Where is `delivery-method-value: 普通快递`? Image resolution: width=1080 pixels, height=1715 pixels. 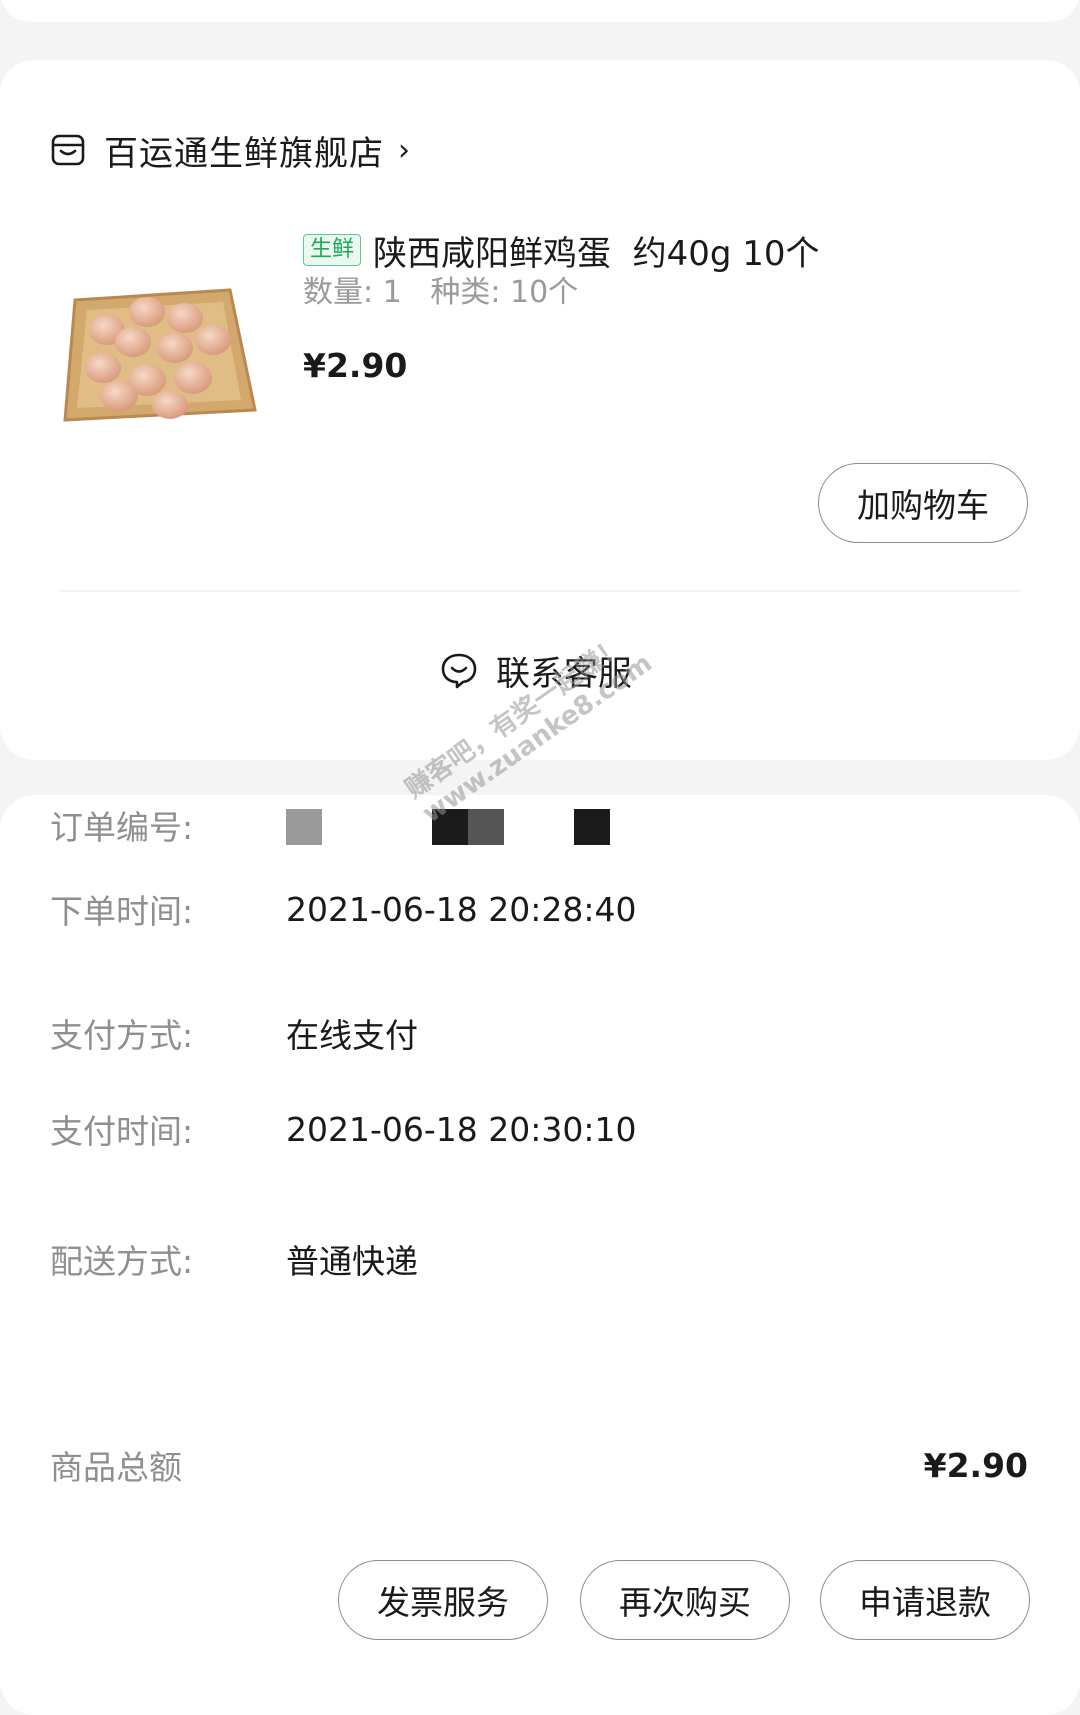 delivery-method-value: 普通快递 is located at coordinates (352, 1261).